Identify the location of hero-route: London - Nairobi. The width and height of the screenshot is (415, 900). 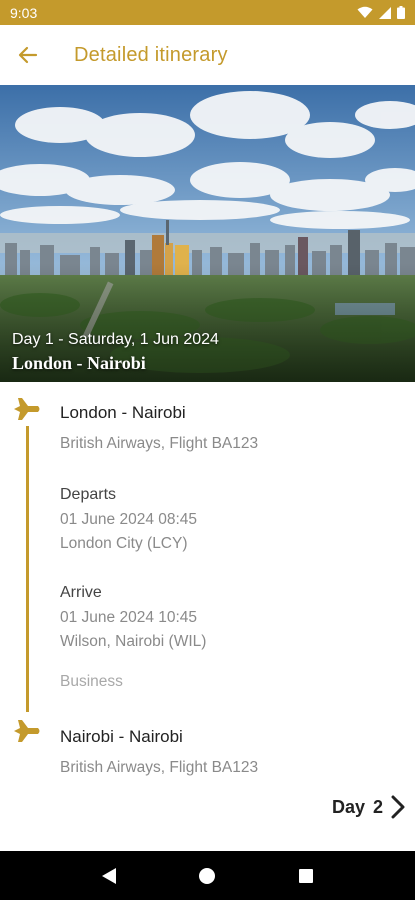
(79, 363).